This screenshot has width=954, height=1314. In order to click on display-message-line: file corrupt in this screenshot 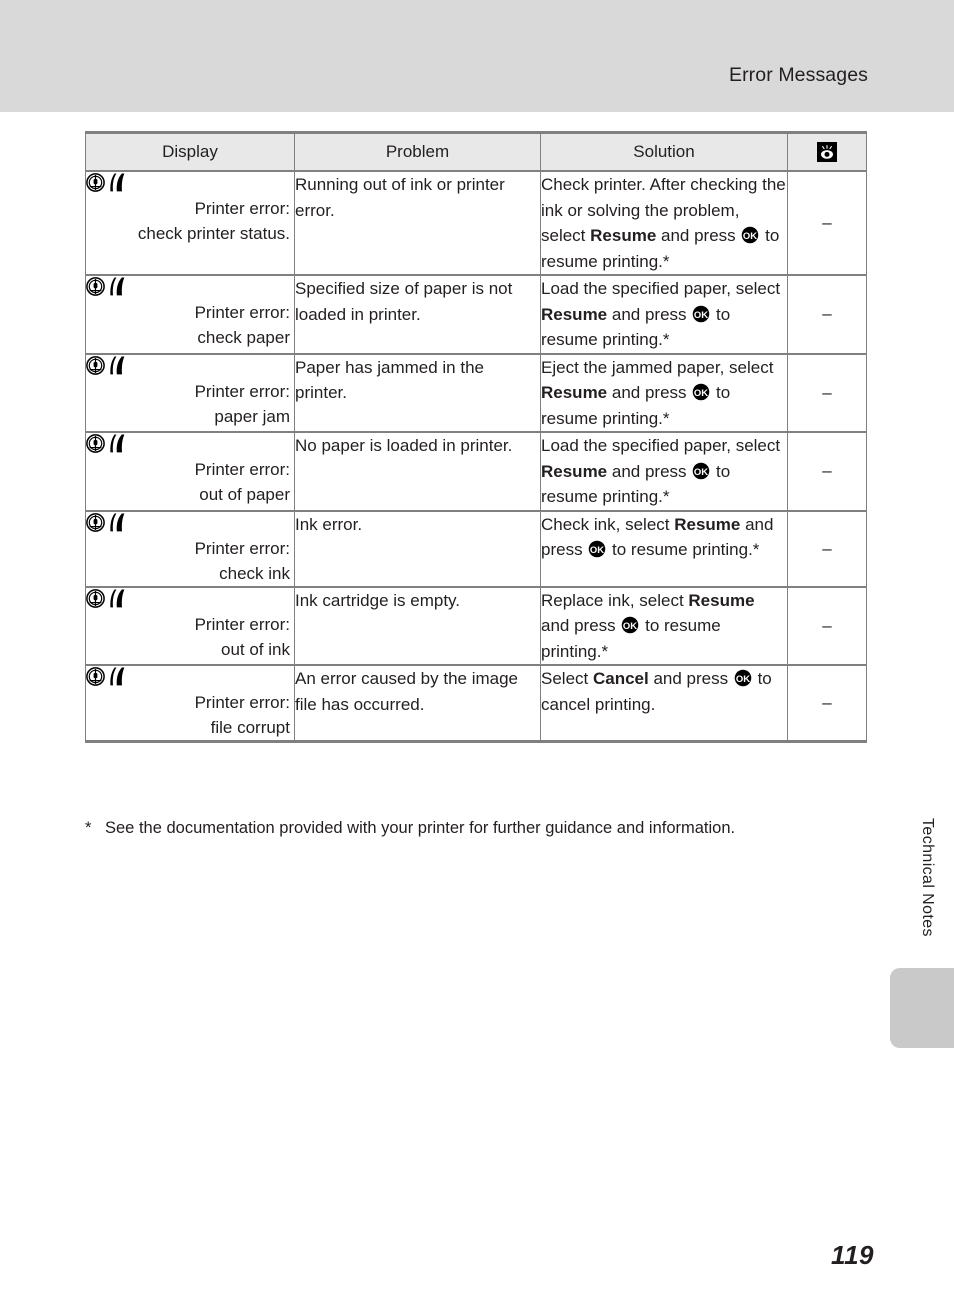, I will do `click(250, 727)`.